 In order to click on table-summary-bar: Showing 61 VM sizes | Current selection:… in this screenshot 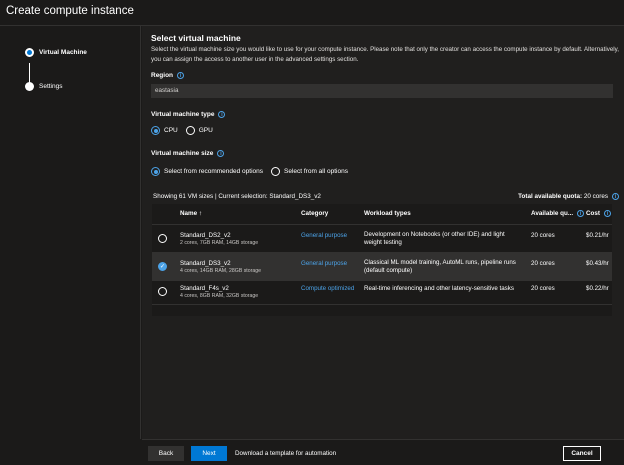, I will do `click(386, 196)`.